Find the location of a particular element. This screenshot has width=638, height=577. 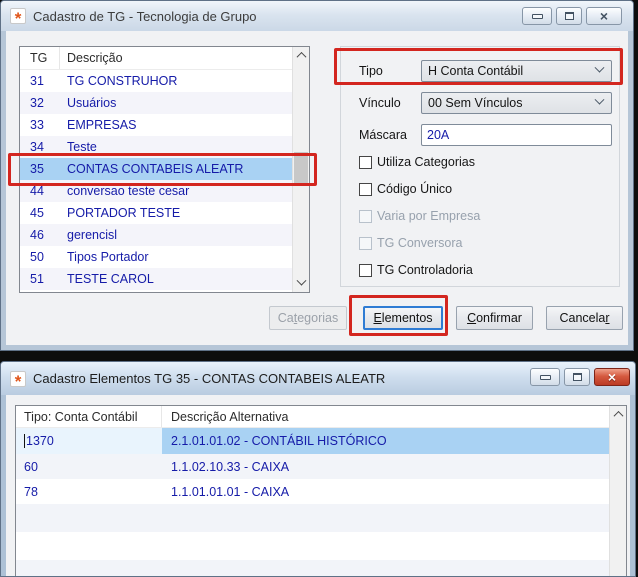

table-row-60: 60 1.1.02.10.33 - CAIXA is located at coordinates (312, 466).